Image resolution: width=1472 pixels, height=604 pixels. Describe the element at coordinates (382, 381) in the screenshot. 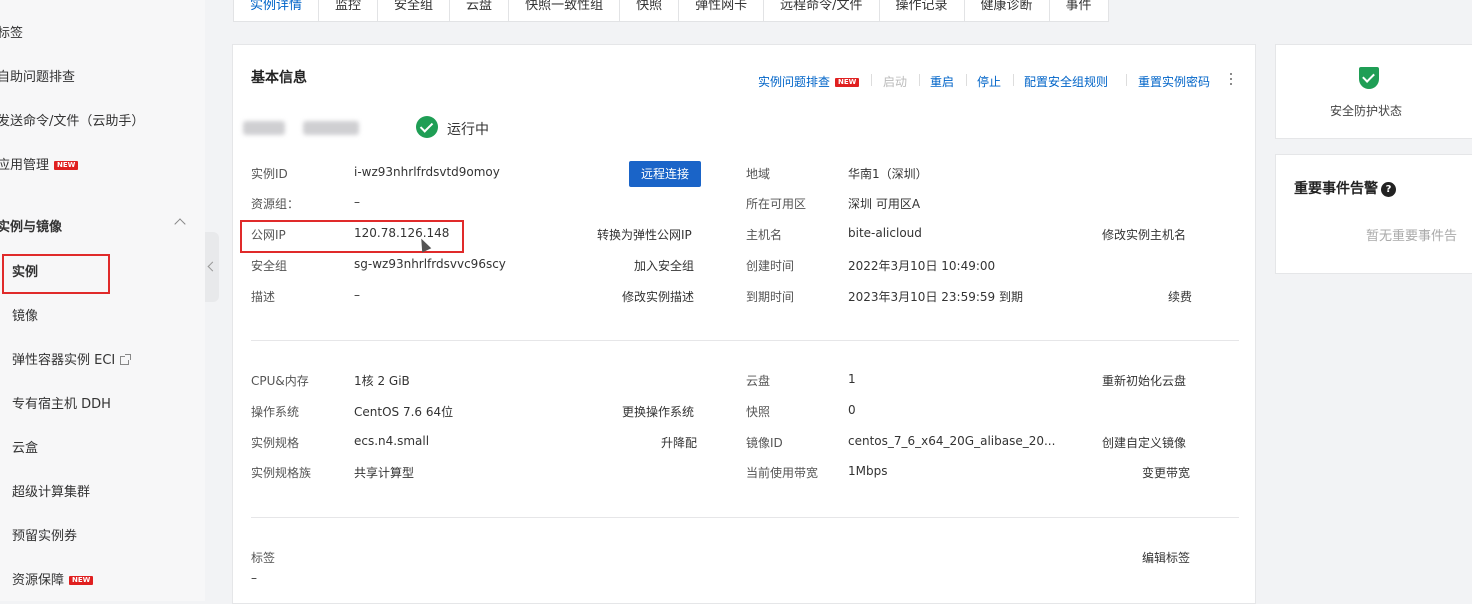

I see `cpu-memory-value: 1核 2 GiB` at that location.